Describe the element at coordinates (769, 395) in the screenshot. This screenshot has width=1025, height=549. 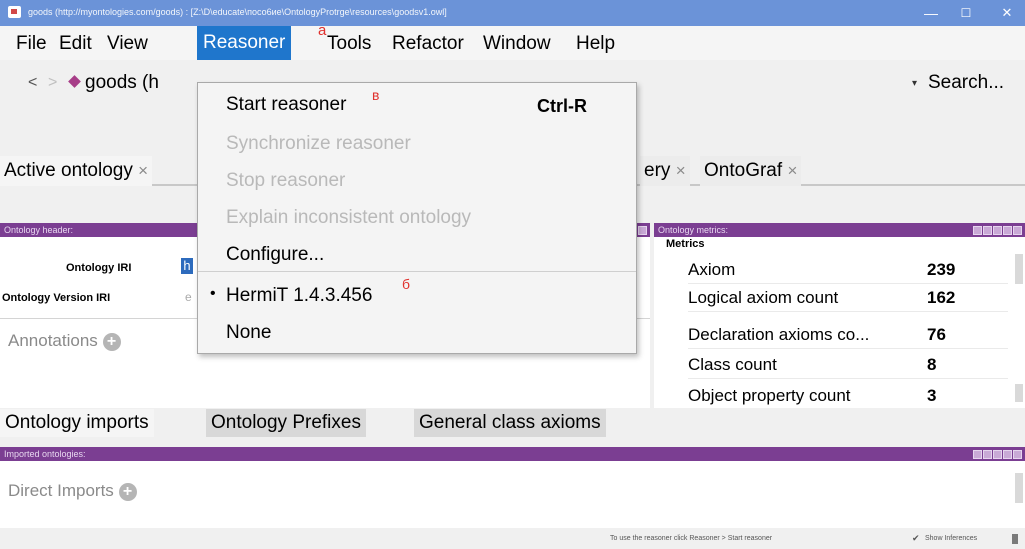
I see `metric-label: Object property count` at that location.